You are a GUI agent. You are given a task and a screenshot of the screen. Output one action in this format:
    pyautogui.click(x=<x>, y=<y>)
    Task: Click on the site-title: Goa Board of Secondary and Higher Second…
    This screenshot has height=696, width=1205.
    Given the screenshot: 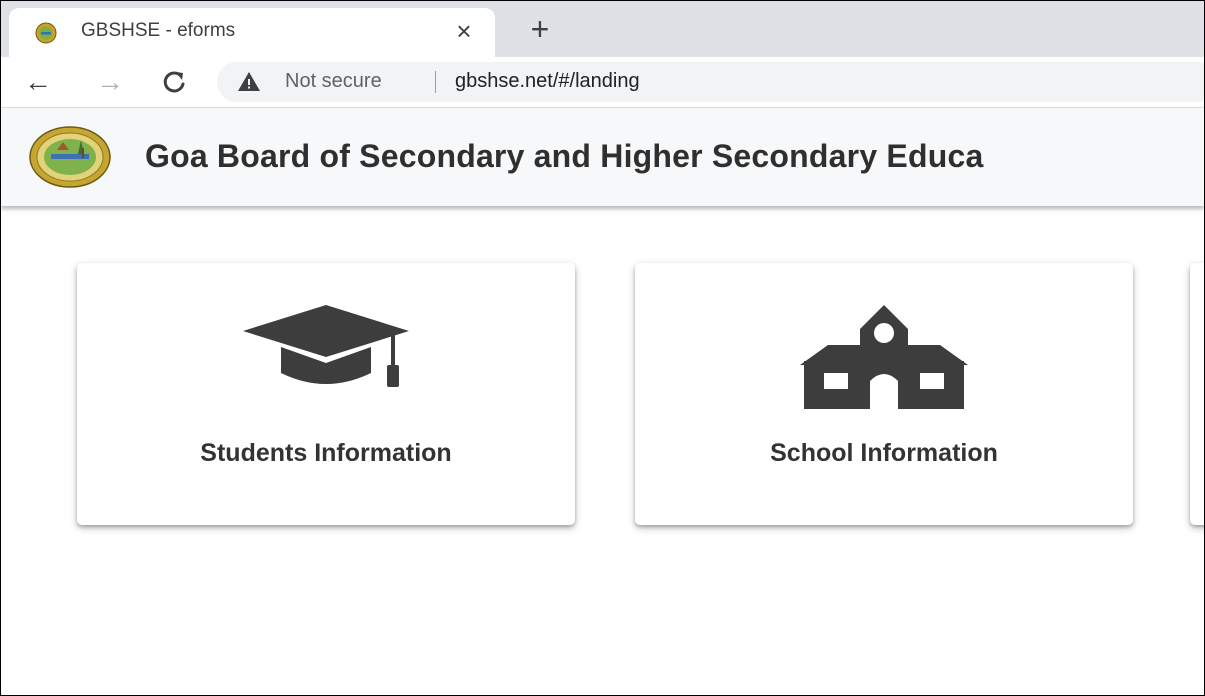 What is the action you would take?
    pyautogui.click(x=564, y=156)
    